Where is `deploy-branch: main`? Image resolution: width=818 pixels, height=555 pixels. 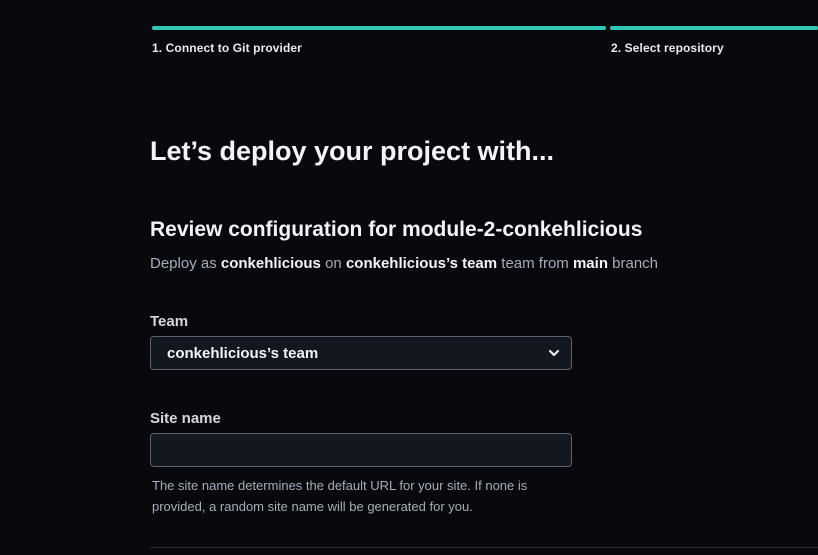 deploy-branch: main is located at coordinates (590, 263).